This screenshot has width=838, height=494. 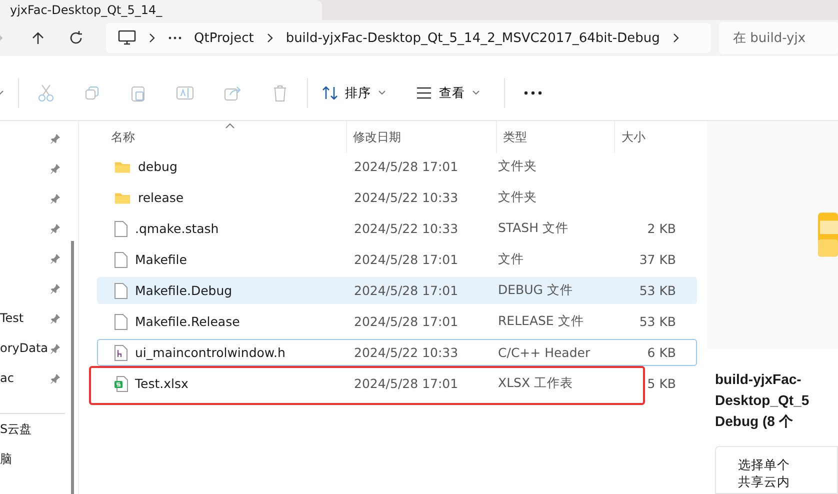 What do you see at coordinates (183, 290) in the screenshot?
I see `file-name: Makefile.Debug` at bounding box center [183, 290].